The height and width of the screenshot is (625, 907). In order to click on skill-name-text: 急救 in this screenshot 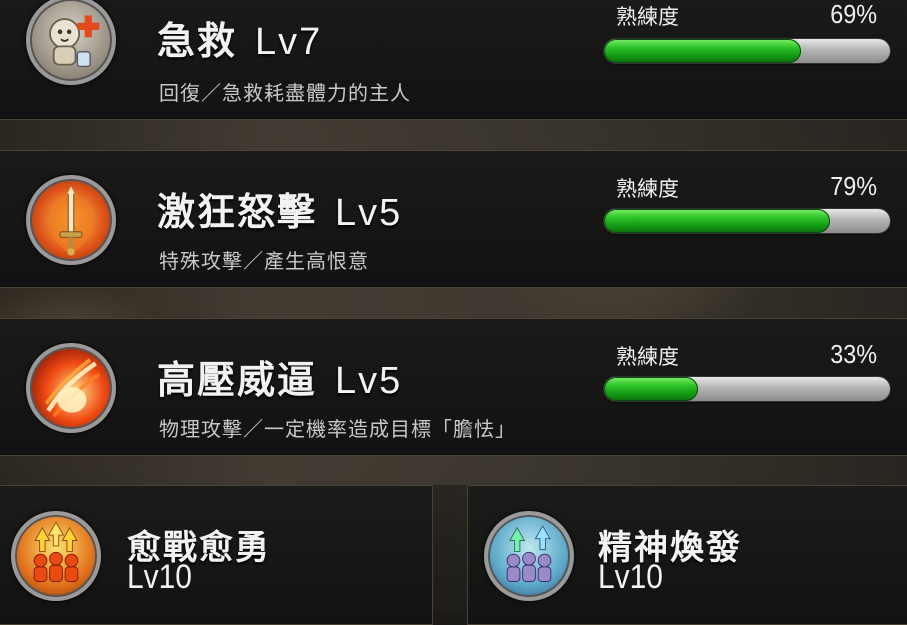, I will do `click(197, 41)`.